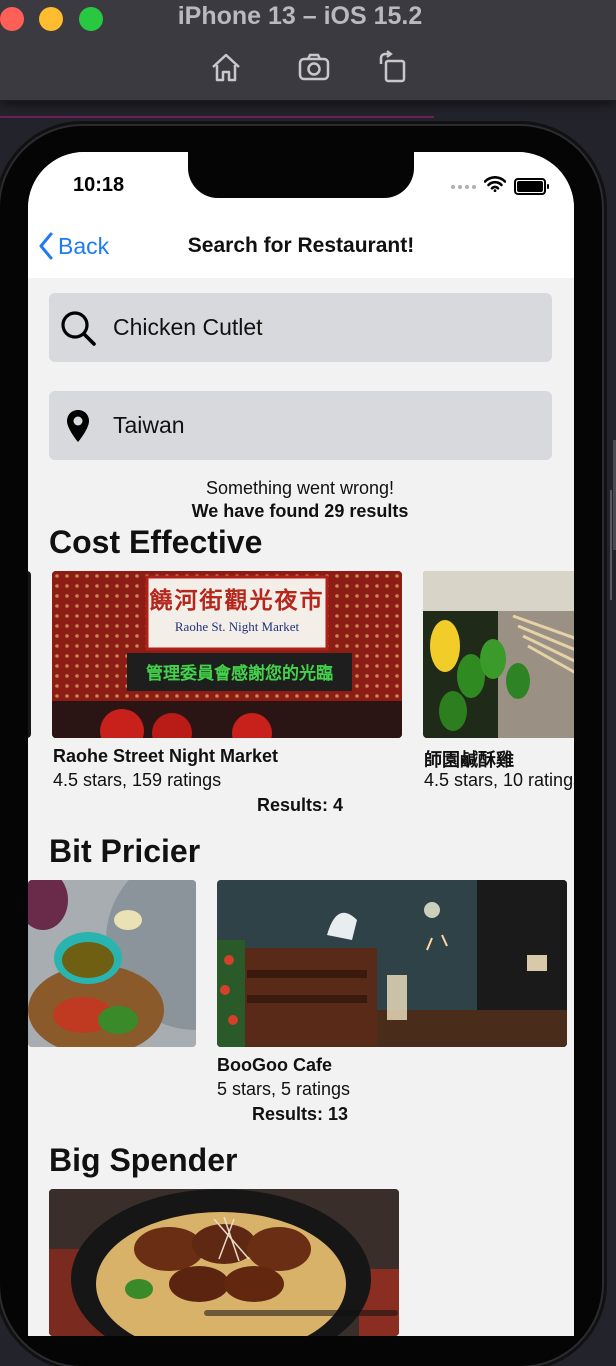 This screenshot has height=1366, width=616. I want to click on sign-subtext: Raohe St. Night Market, so click(237, 626).